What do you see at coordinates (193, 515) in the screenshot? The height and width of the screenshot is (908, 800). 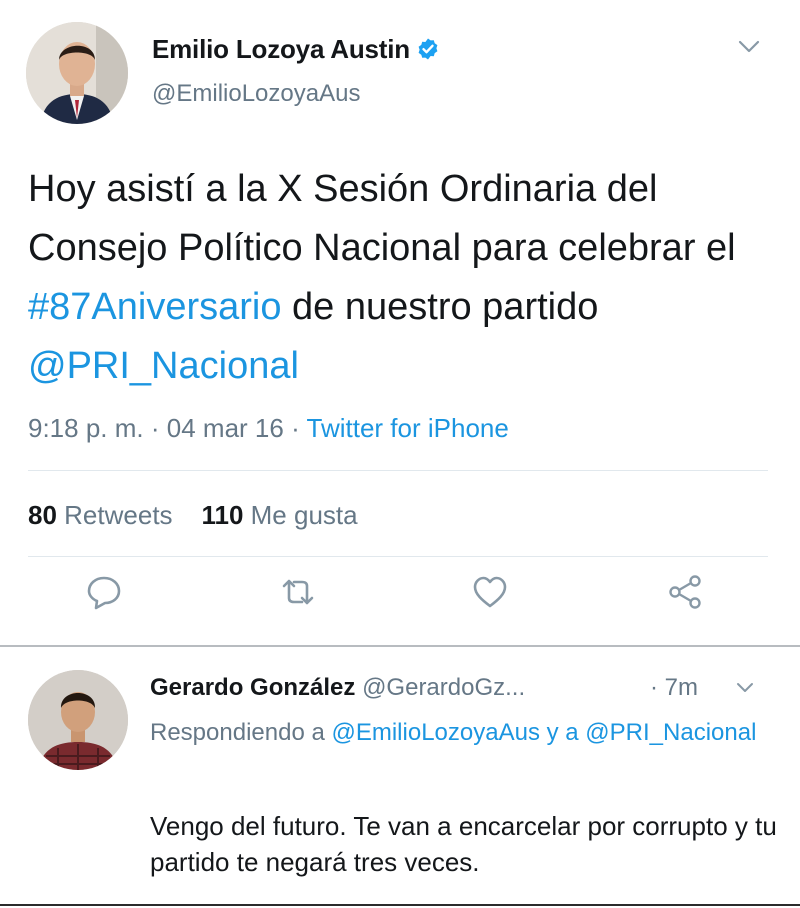 I see `tweet-stats: 80 Retweets 110 Me gusta` at bounding box center [193, 515].